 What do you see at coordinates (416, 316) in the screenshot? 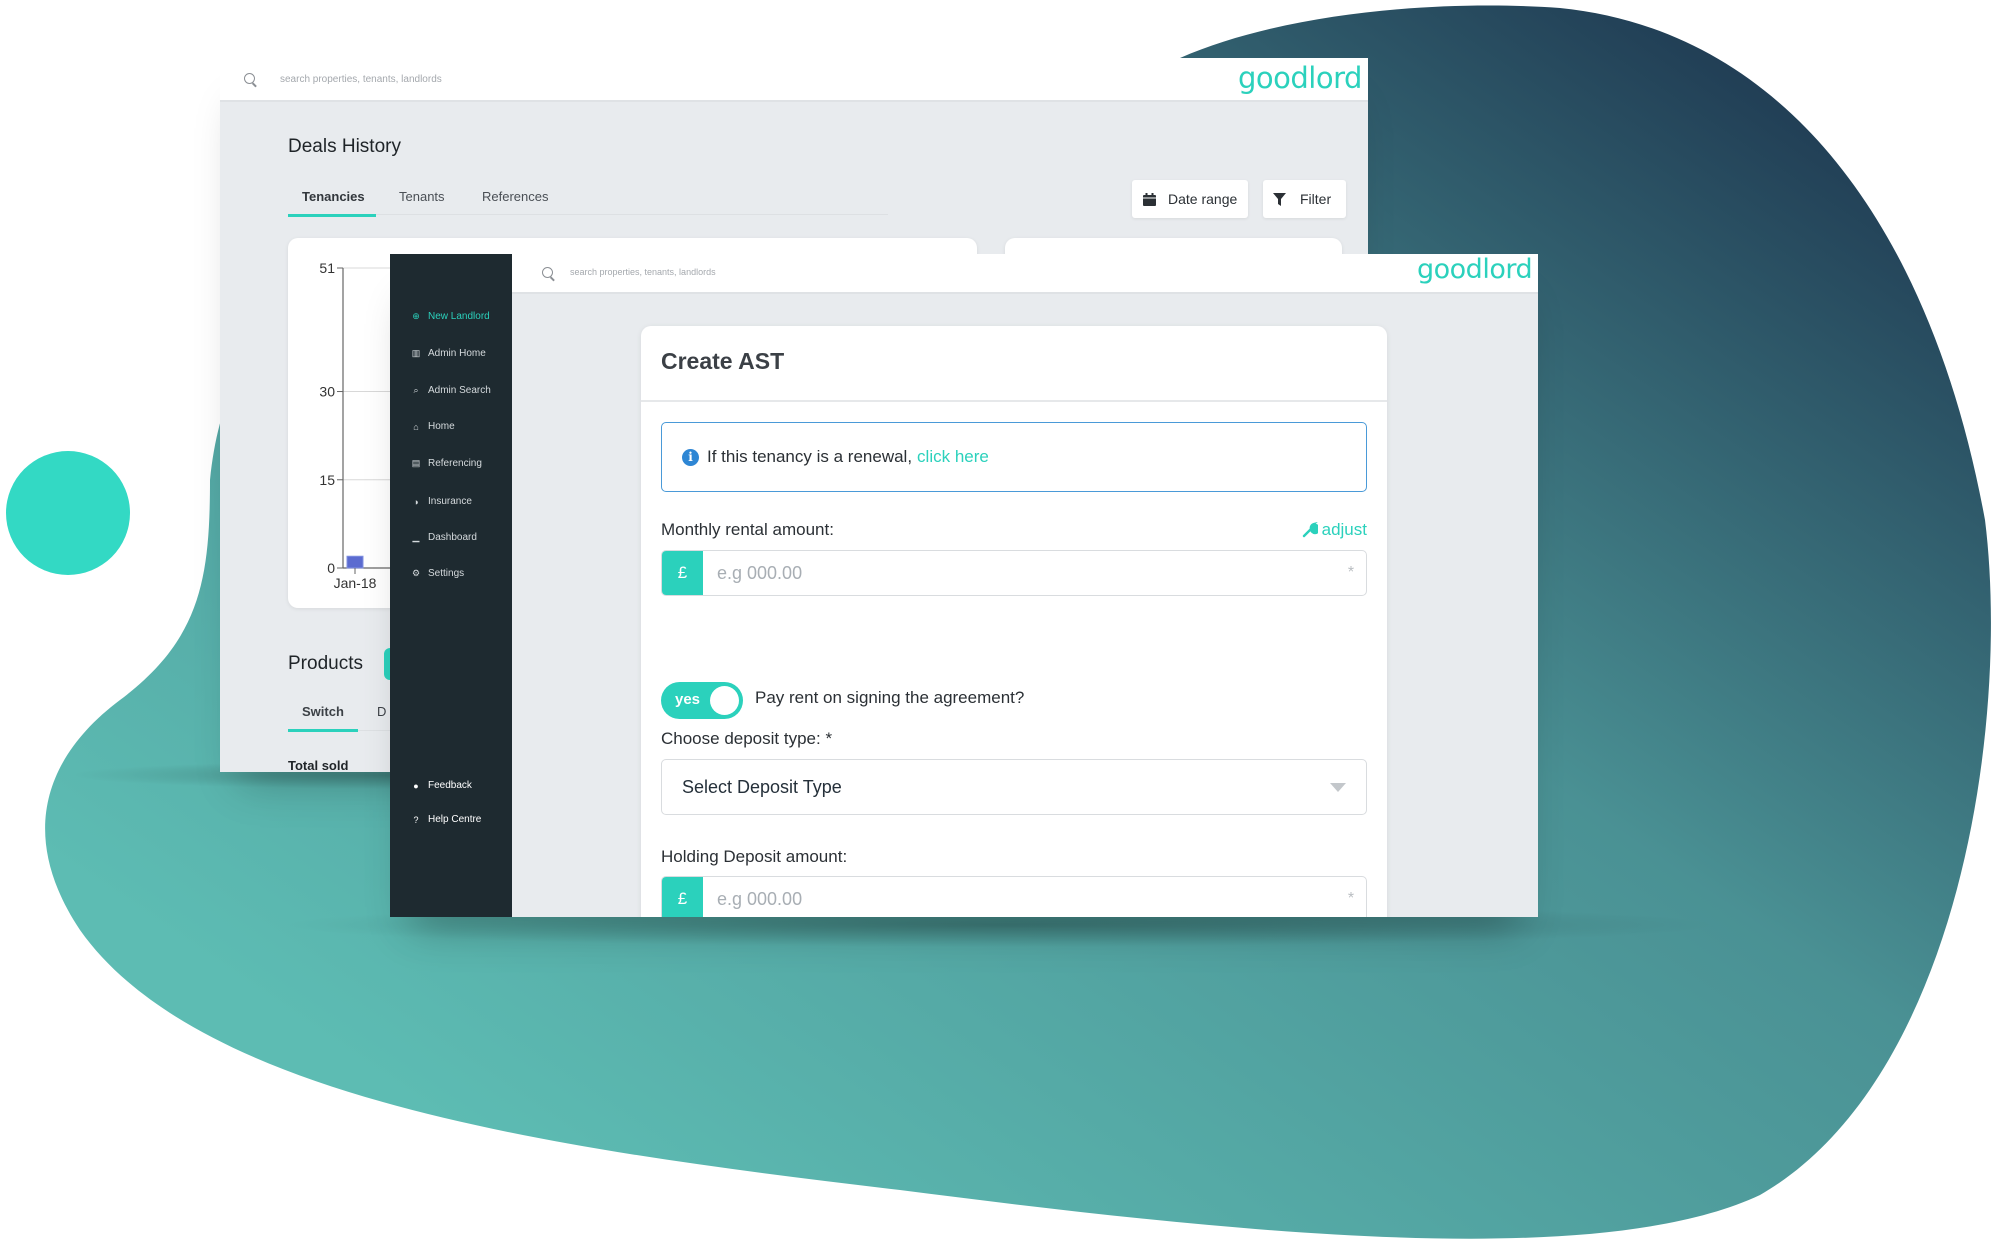
I see `plus-circle-icon: ⊕` at bounding box center [416, 316].